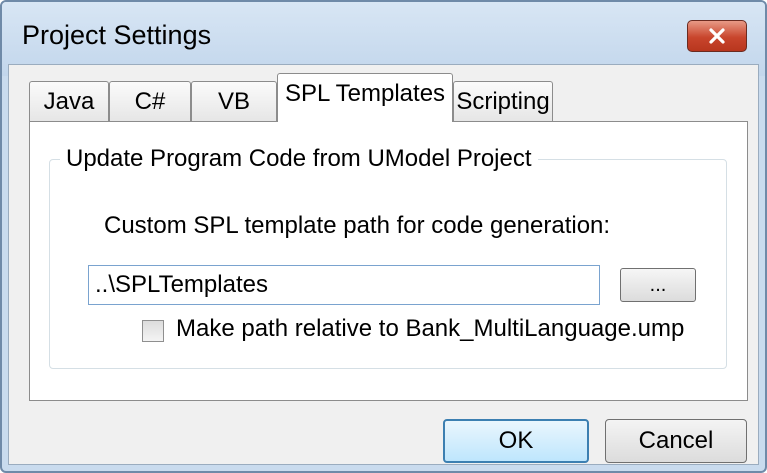 The width and height of the screenshot is (767, 473). I want to click on tab-label: Java, so click(69, 101).